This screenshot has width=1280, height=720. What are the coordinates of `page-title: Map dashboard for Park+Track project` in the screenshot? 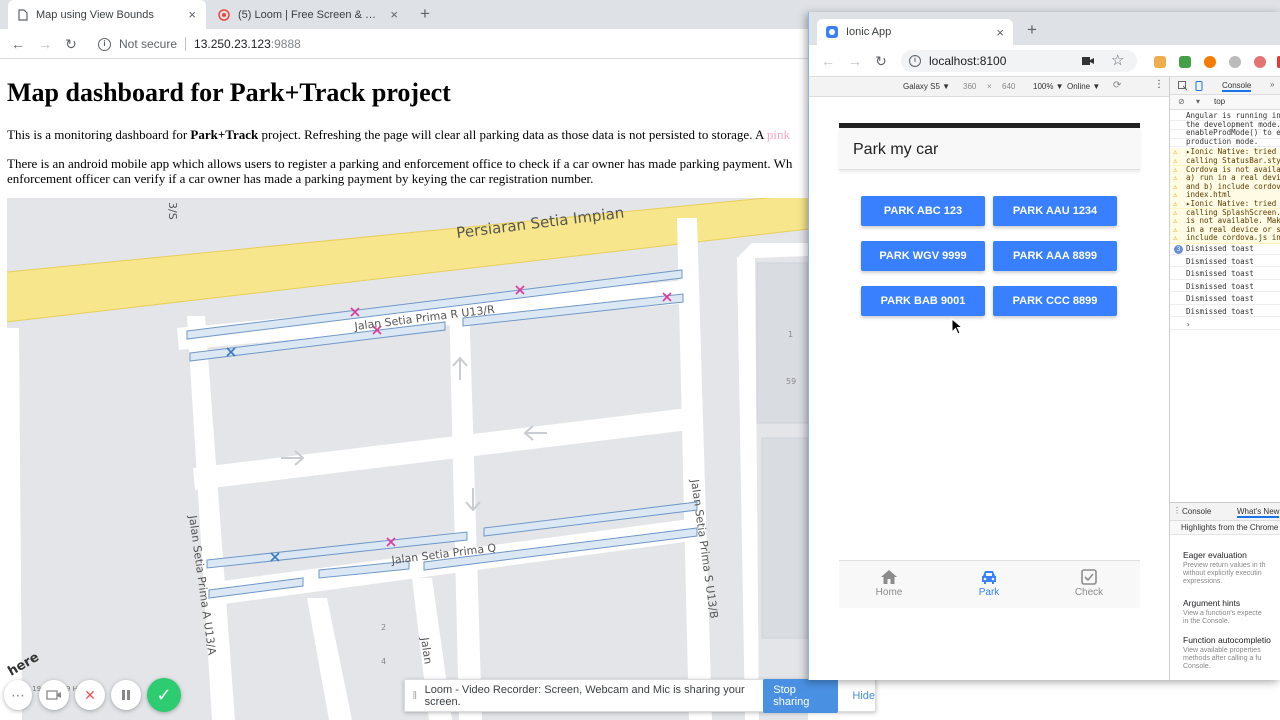 It's located at (229, 92).